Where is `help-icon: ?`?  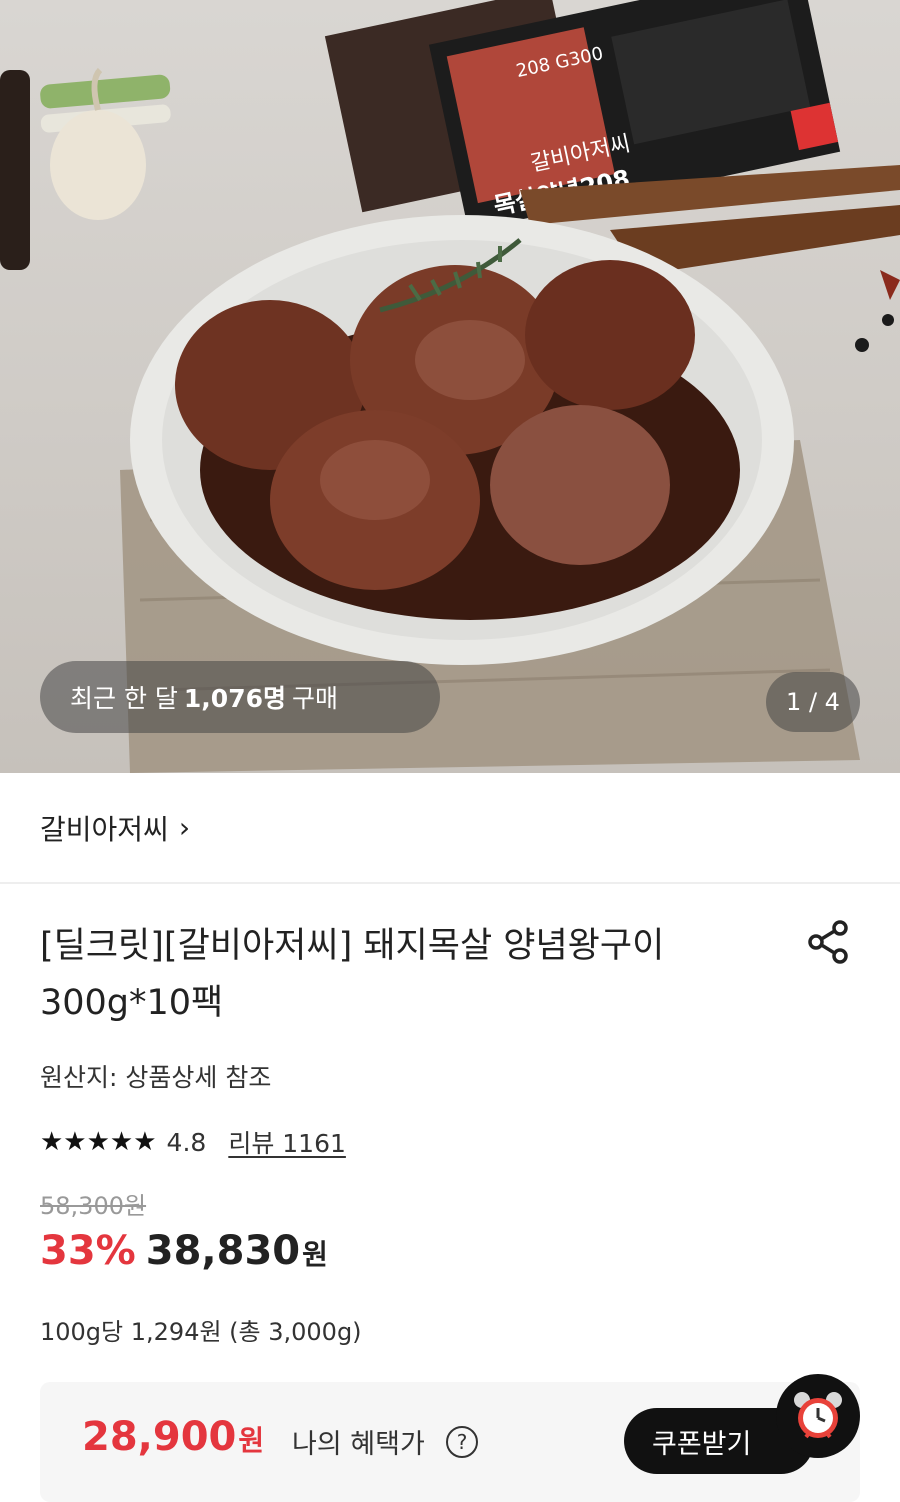
help-icon: ? is located at coordinates (462, 1442).